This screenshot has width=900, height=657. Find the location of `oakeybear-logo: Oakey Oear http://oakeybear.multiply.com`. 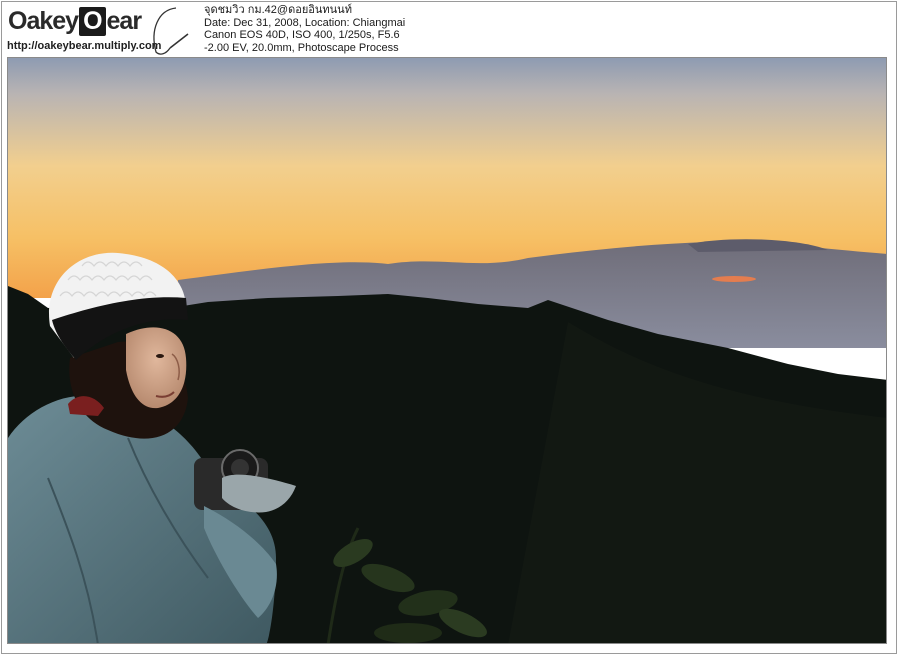

oakeybear-logo: Oakey Oear http://oakeybear.multiply.com is located at coordinates (101, 29).